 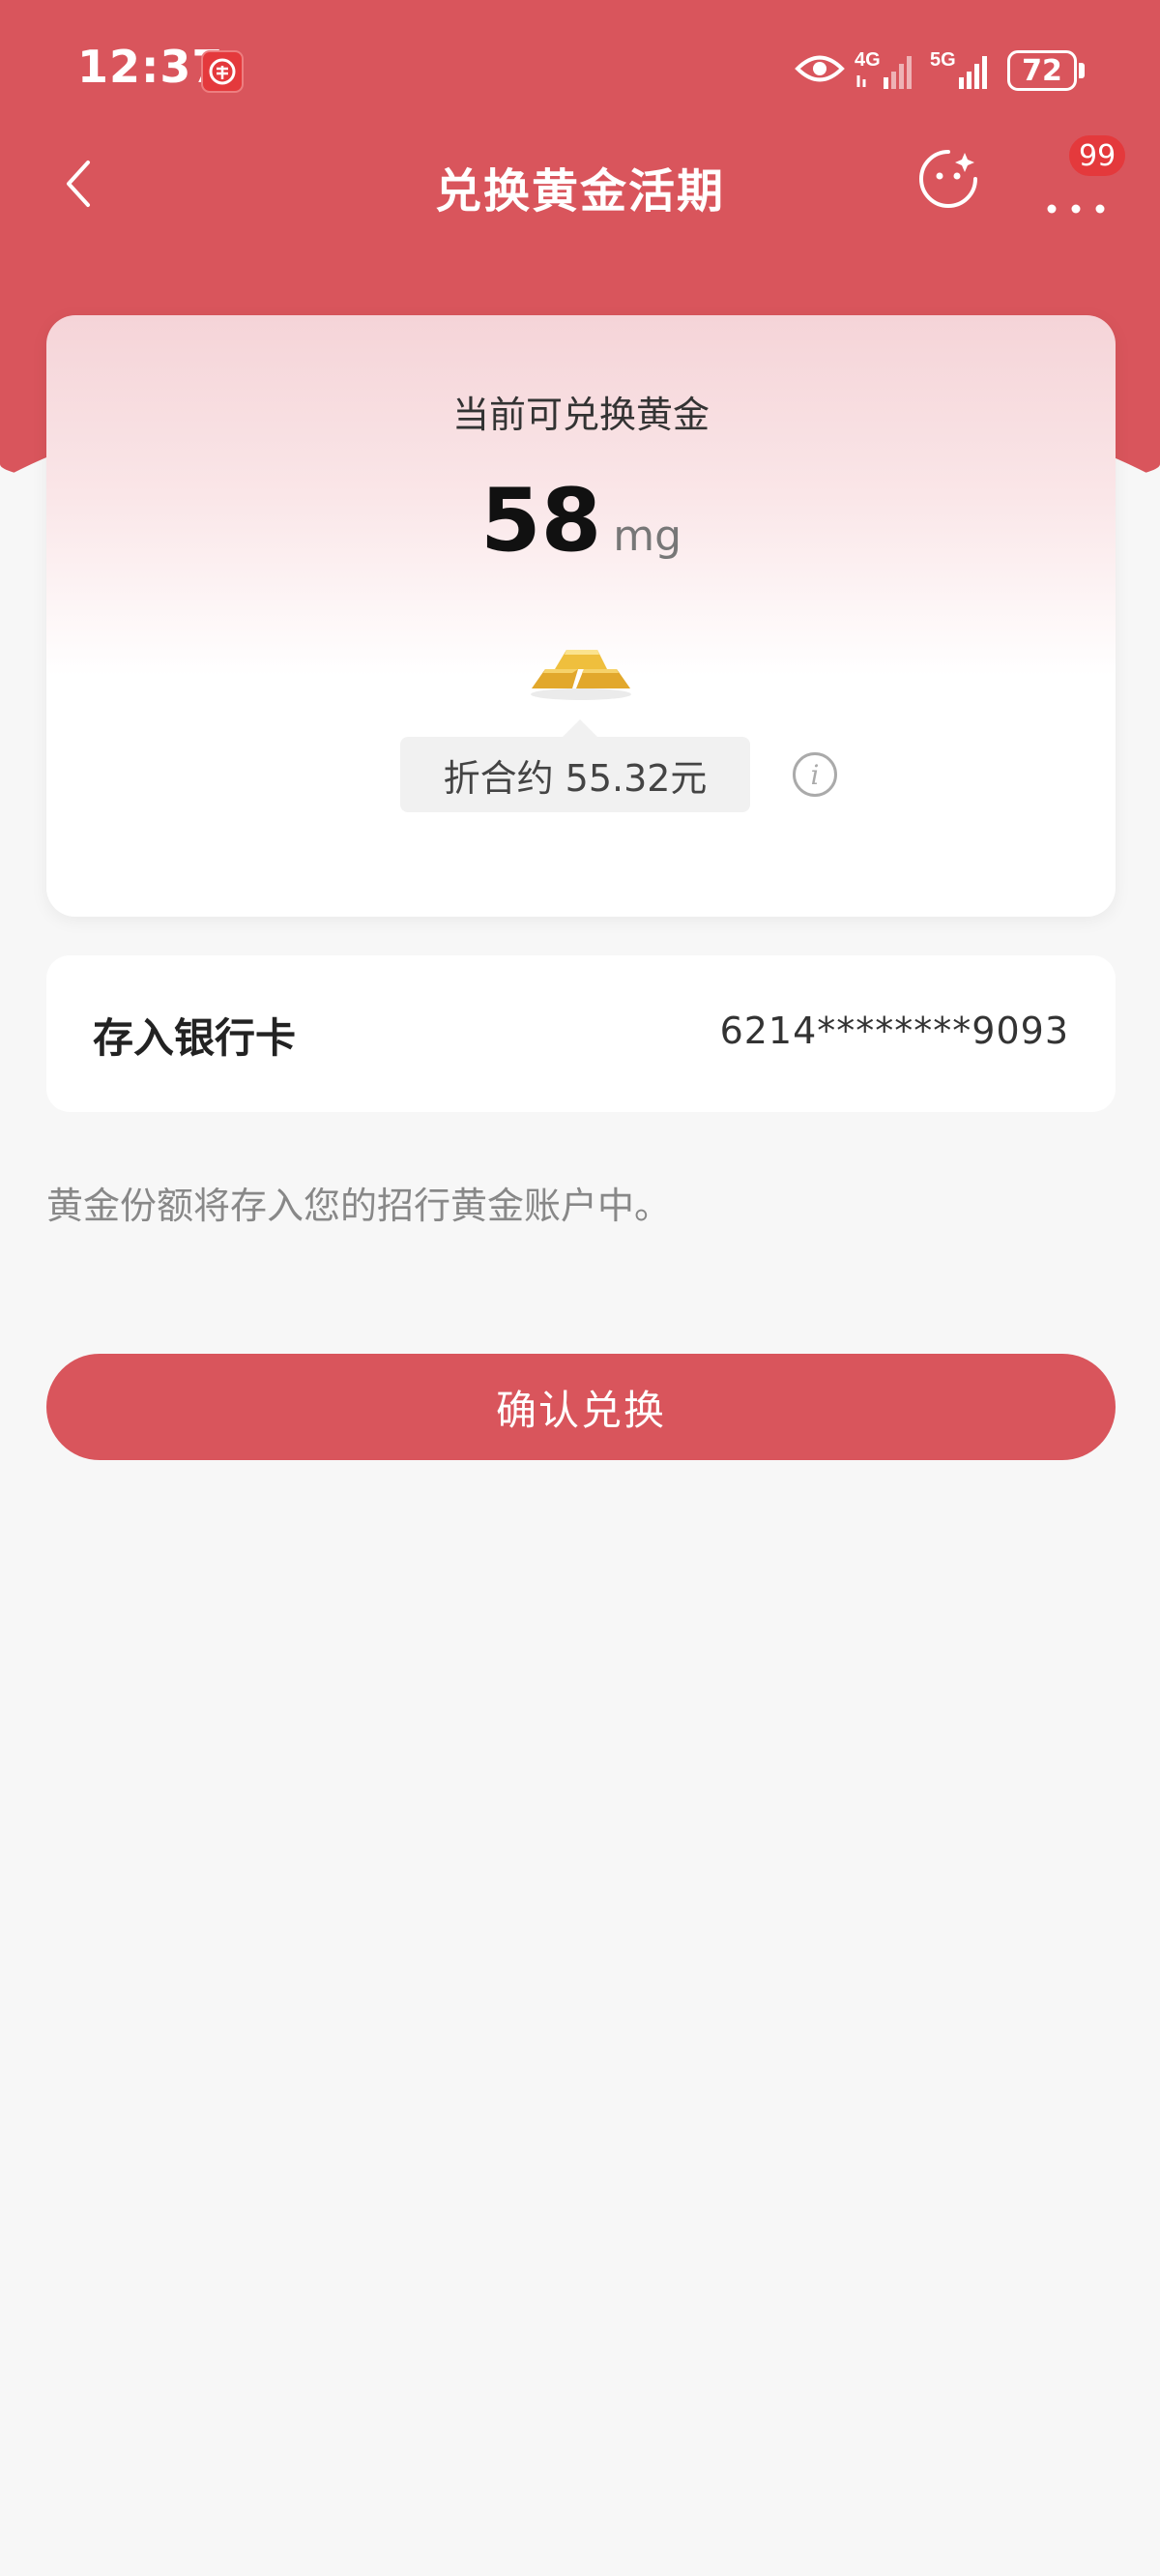 What do you see at coordinates (965, 72) in the screenshot?
I see `signal-5g-icon: 5G` at bounding box center [965, 72].